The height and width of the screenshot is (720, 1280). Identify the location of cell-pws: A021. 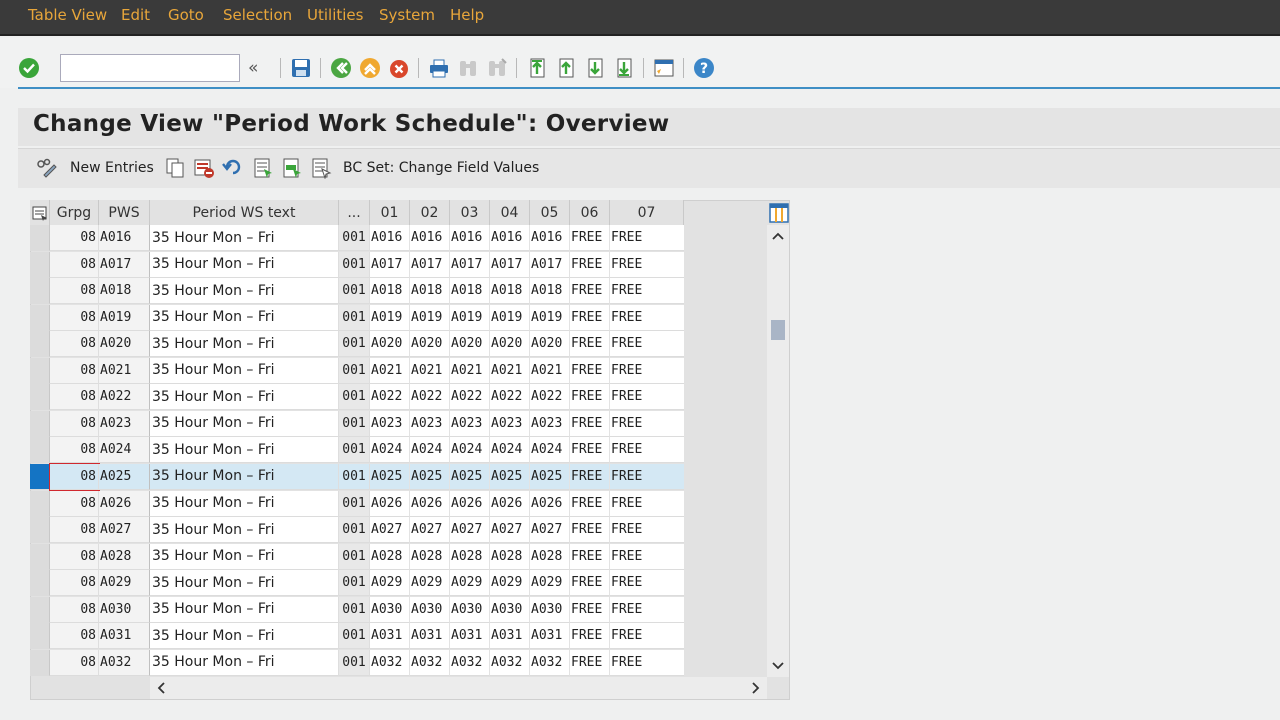
(124, 370).